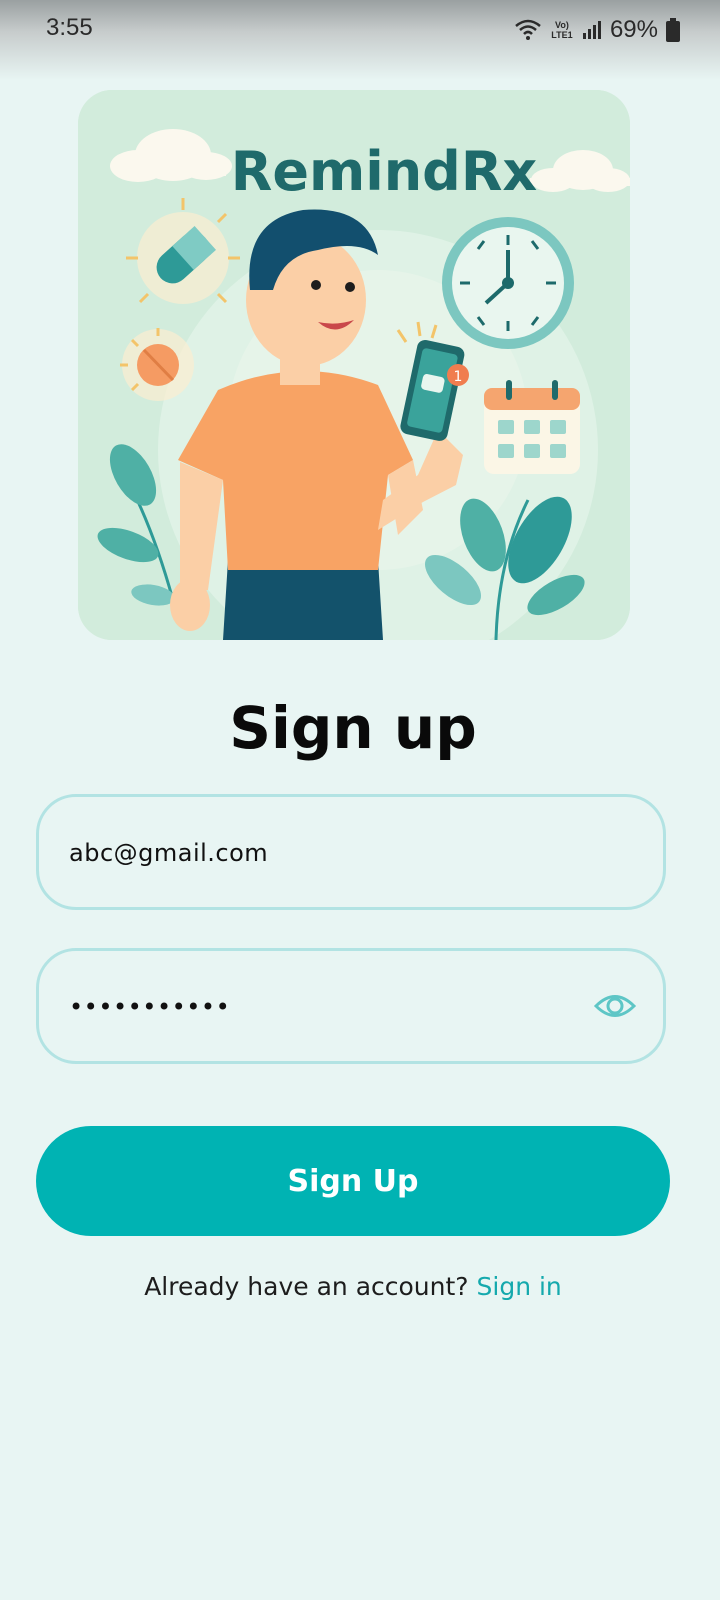  I want to click on calendar-icon, so click(532, 427).